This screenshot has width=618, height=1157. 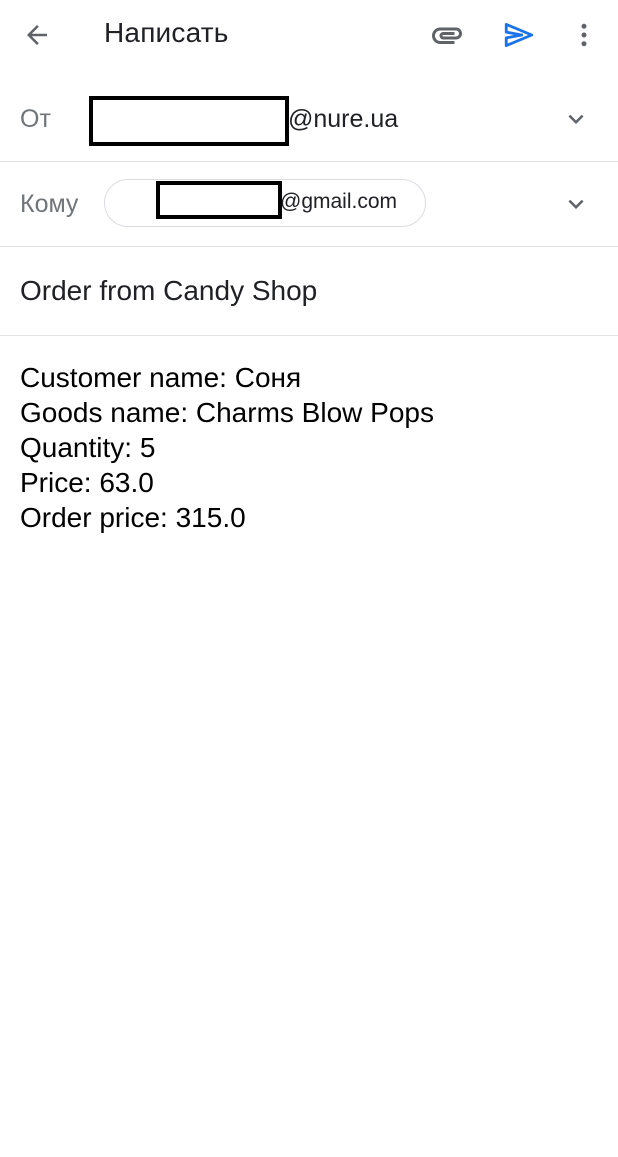 What do you see at coordinates (227, 412) in the screenshot?
I see `body-line-goods-name: Goods name: Charms Blow Pops` at bounding box center [227, 412].